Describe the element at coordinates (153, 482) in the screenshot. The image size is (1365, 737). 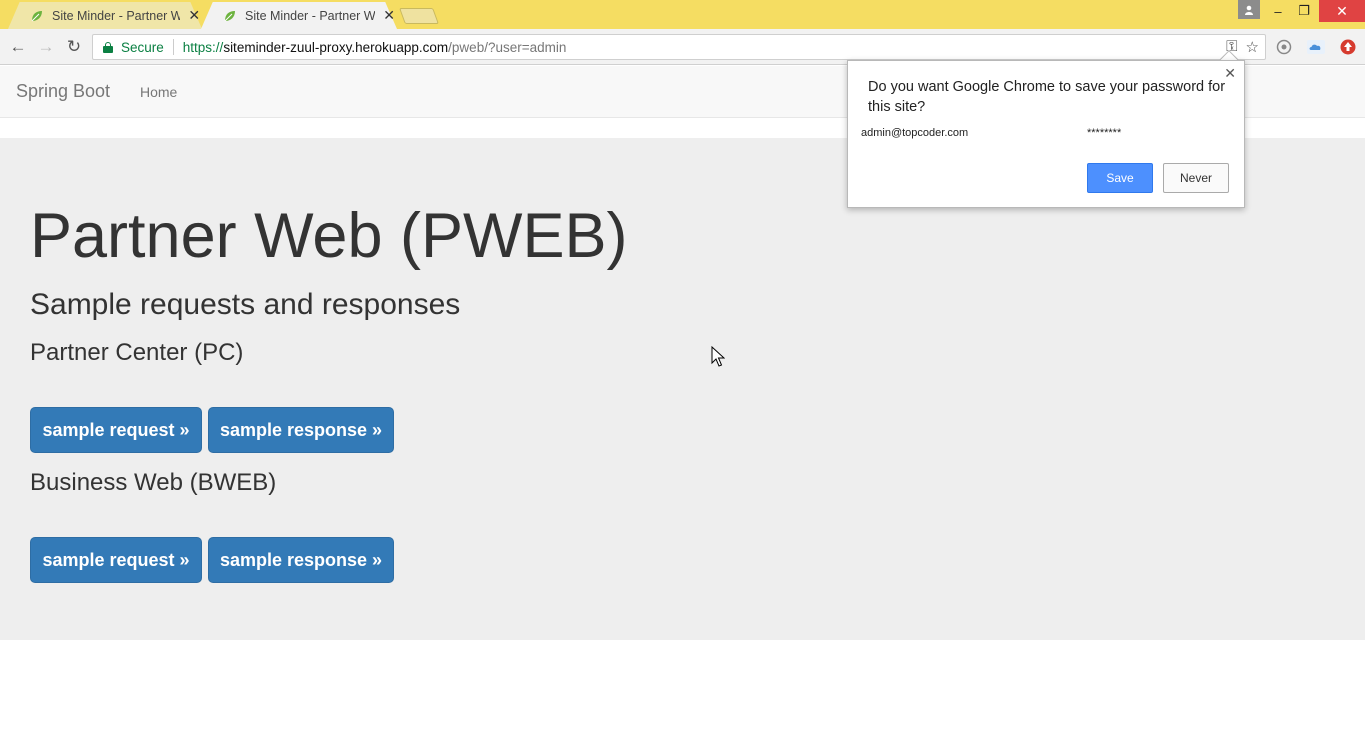
I see `section-heading-bweb: Business Web (BWEB)` at that location.